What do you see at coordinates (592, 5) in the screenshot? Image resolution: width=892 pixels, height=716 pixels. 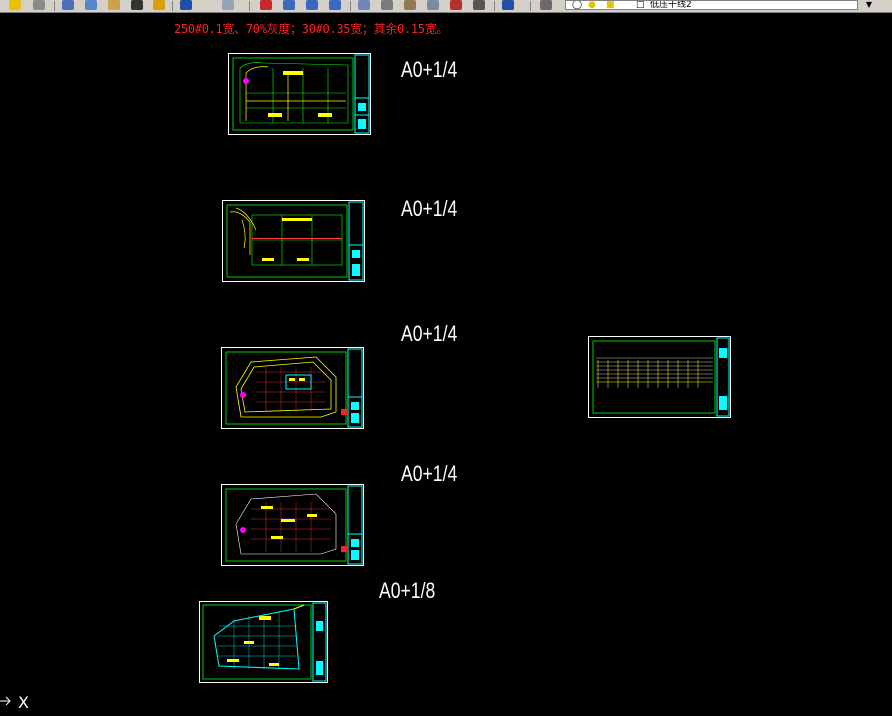 I see `sun-icon: ●` at bounding box center [592, 5].